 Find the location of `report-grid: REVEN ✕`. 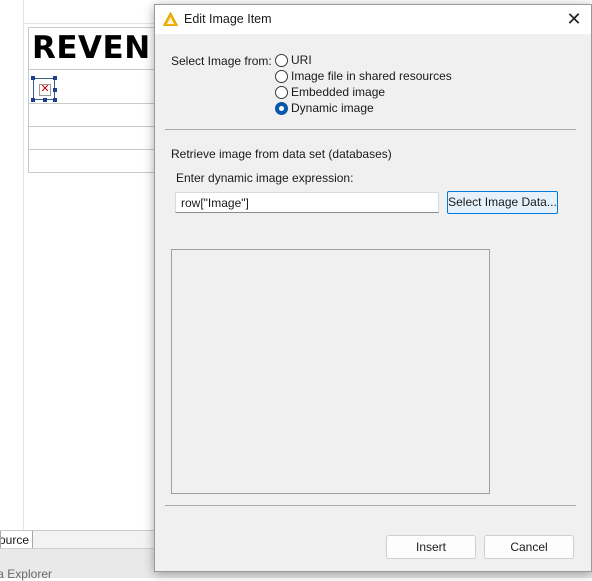

report-grid: REVEN ✕ is located at coordinates (98, 100).